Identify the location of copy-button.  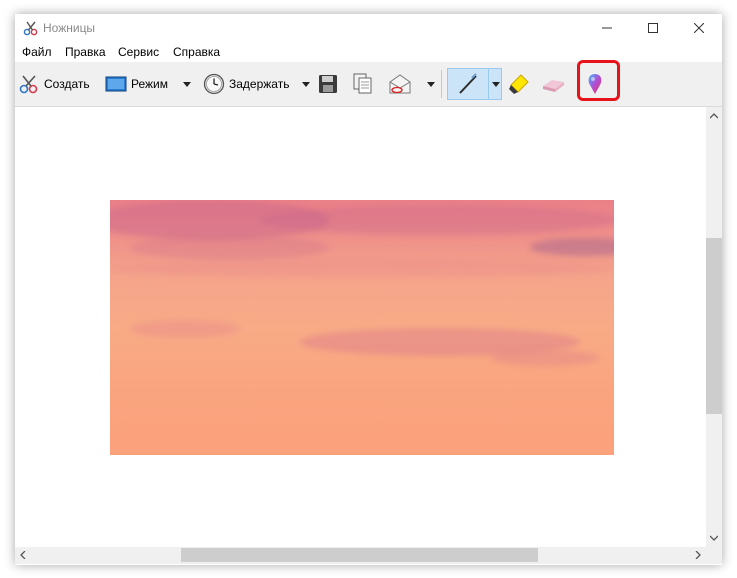
(363, 84).